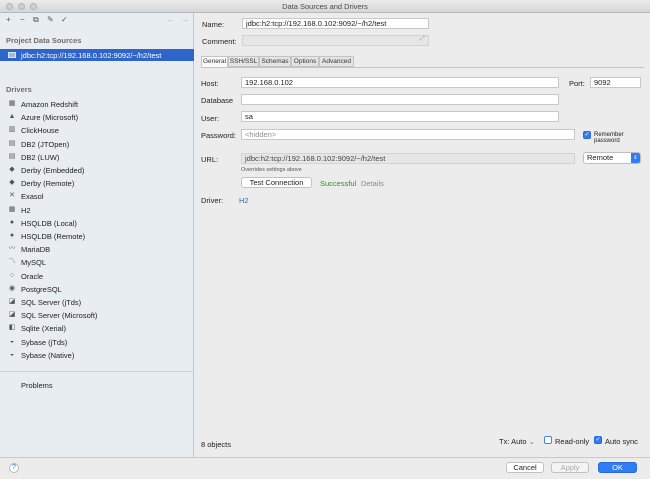 This screenshot has width=650, height=479. What do you see at coordinates (513, 441) in the screenshot?
I see `tx-mode-label: Tx: Auto` at bounding box center [513, 441].